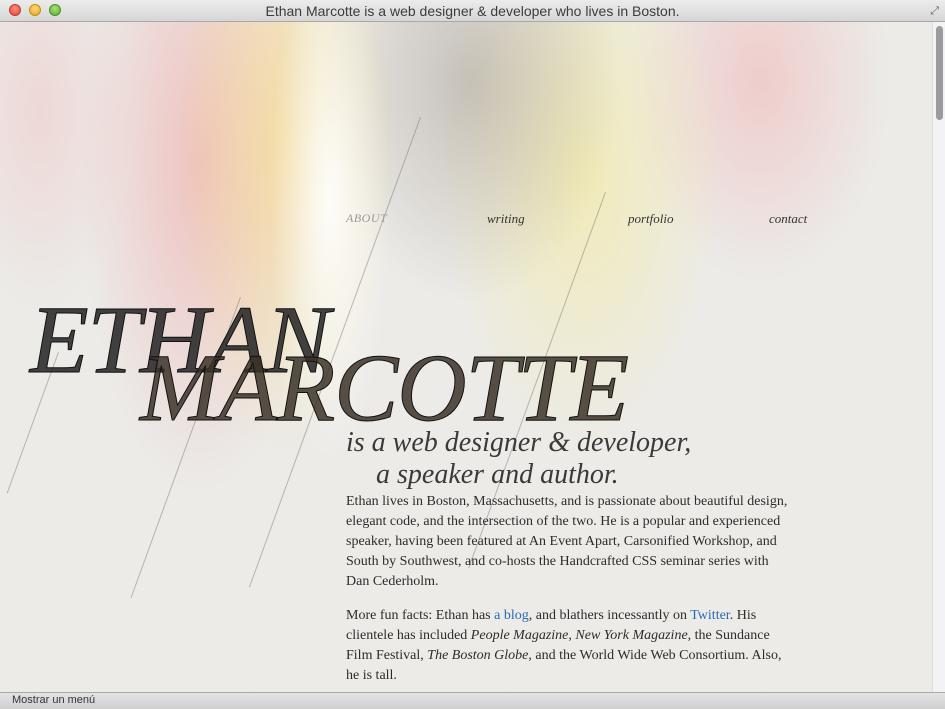 This screenshot has height=709, width=945. What do you see at coordinates (478, 655) in the screenshot?
I see `client-boston-globe: The Boston Globe` at bounding box center [478, 655].